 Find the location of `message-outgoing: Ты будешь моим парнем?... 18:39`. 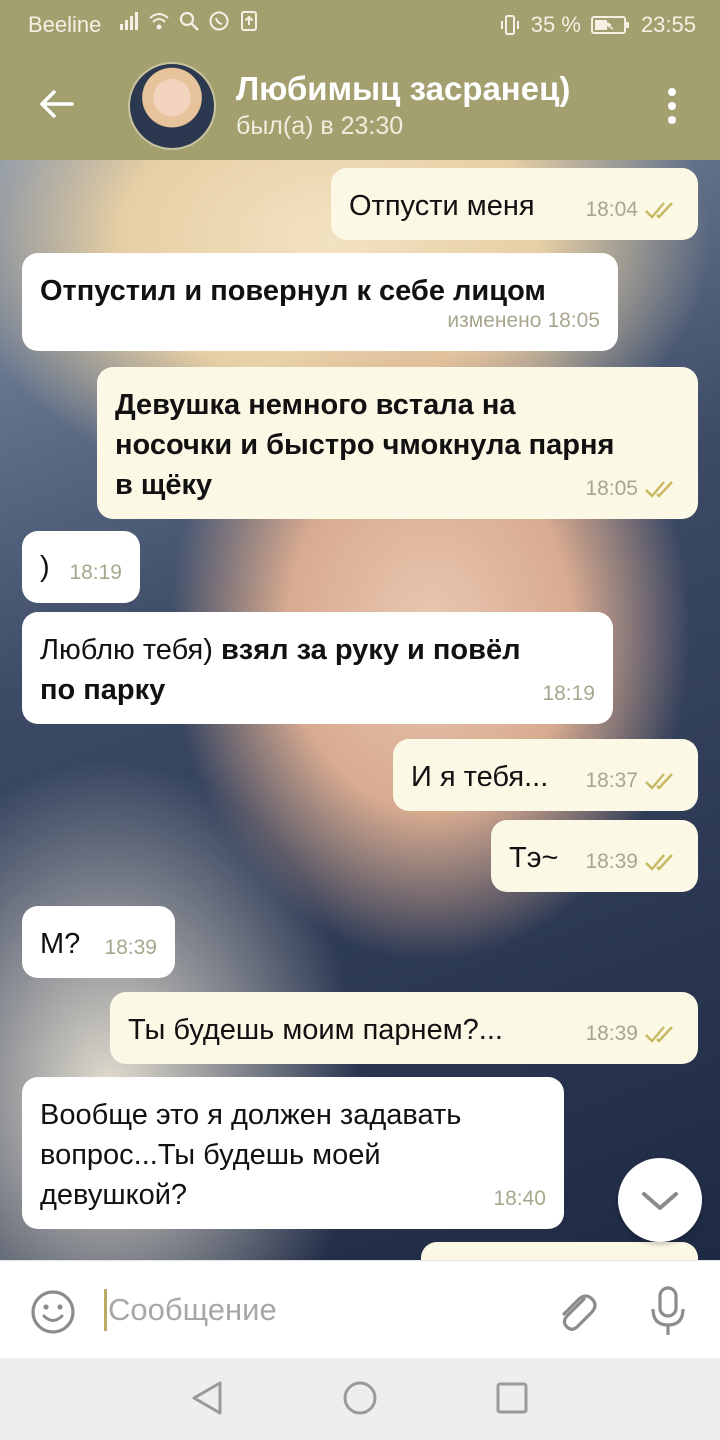

message-outgoing: Ты будешь моим парнем?... 18:39 is located at coordinates (404, 1028).